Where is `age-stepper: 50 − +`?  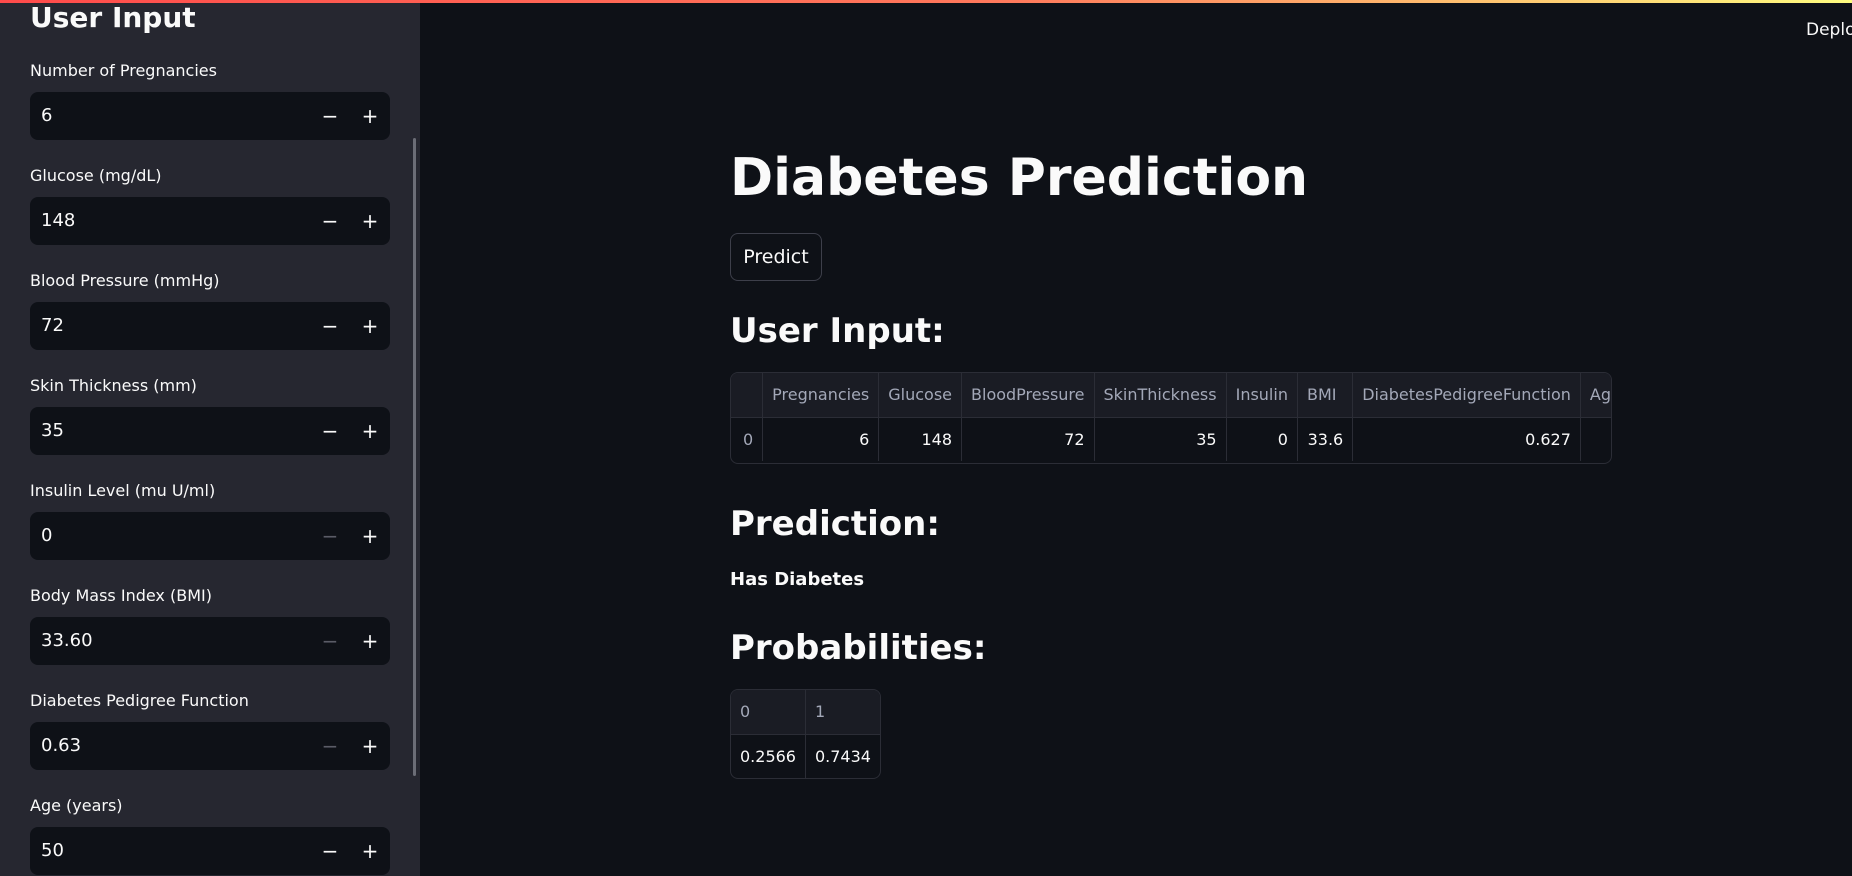
age-stepper: 50 − + is located at coordinates (210, 851).